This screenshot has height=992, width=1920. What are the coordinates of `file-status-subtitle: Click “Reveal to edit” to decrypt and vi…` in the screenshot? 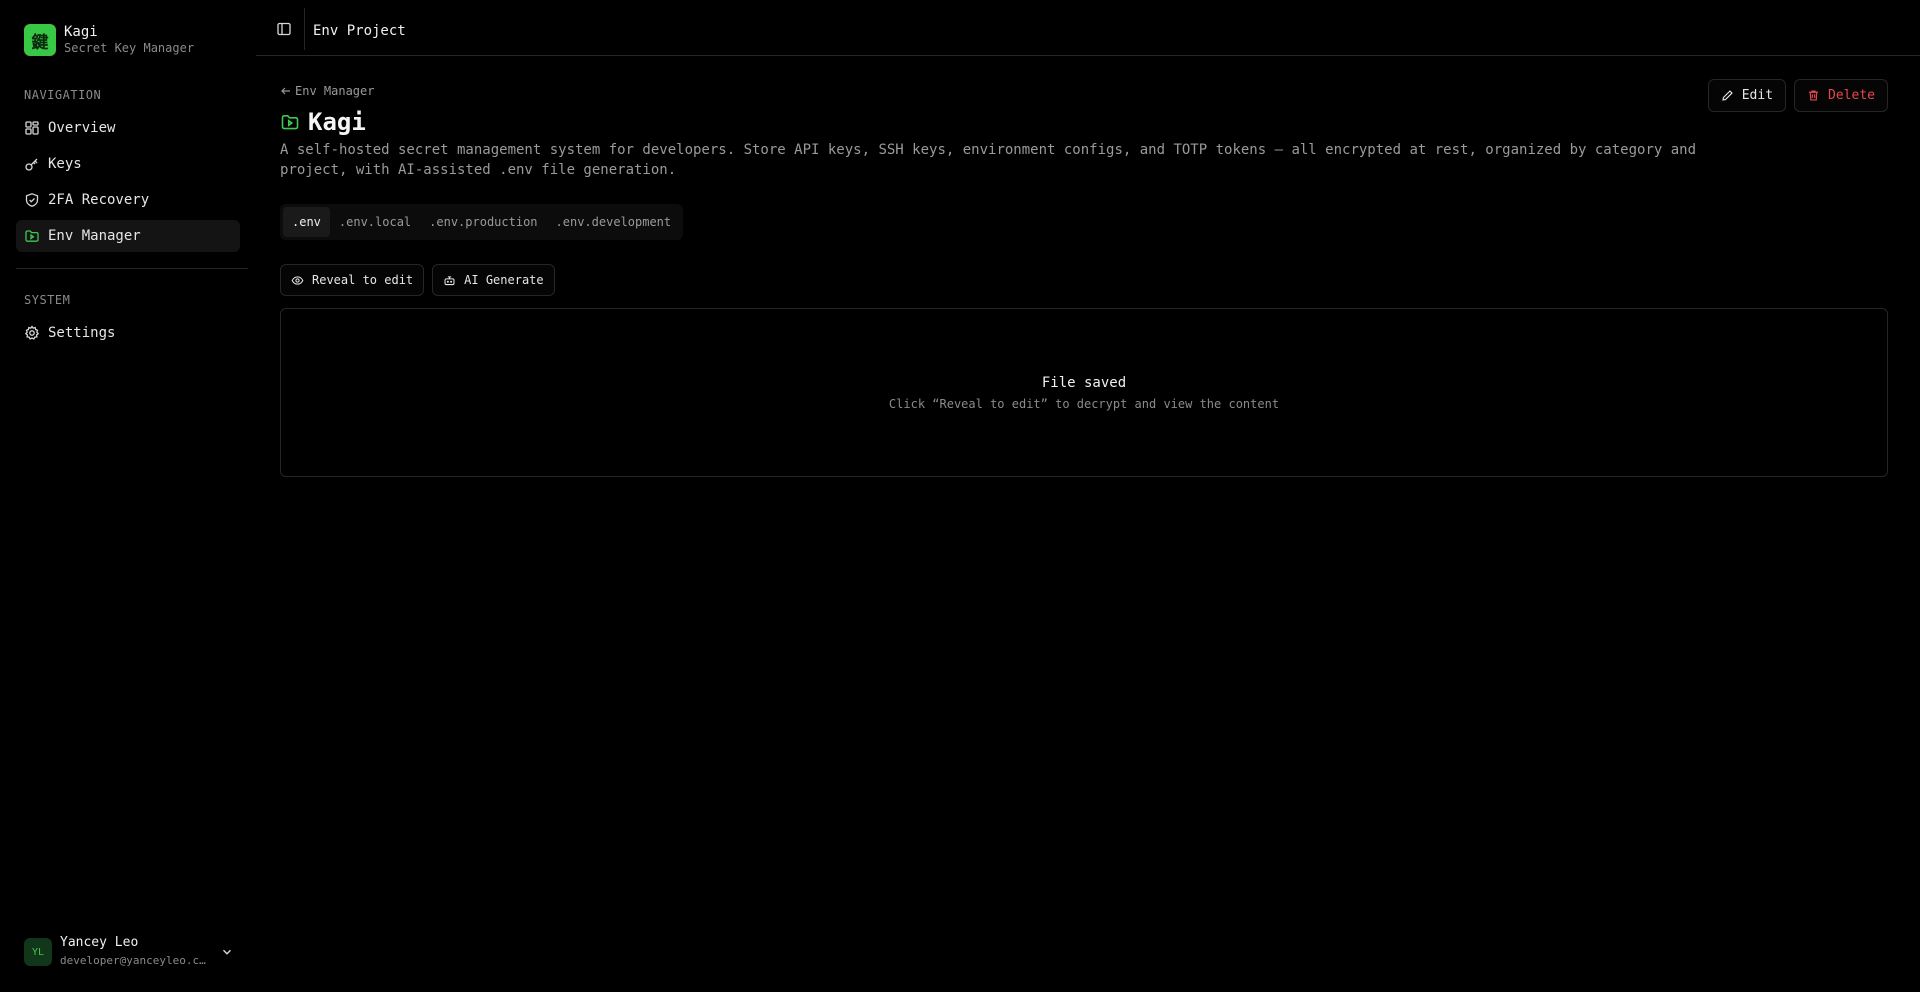 It's located at (1084, 403).